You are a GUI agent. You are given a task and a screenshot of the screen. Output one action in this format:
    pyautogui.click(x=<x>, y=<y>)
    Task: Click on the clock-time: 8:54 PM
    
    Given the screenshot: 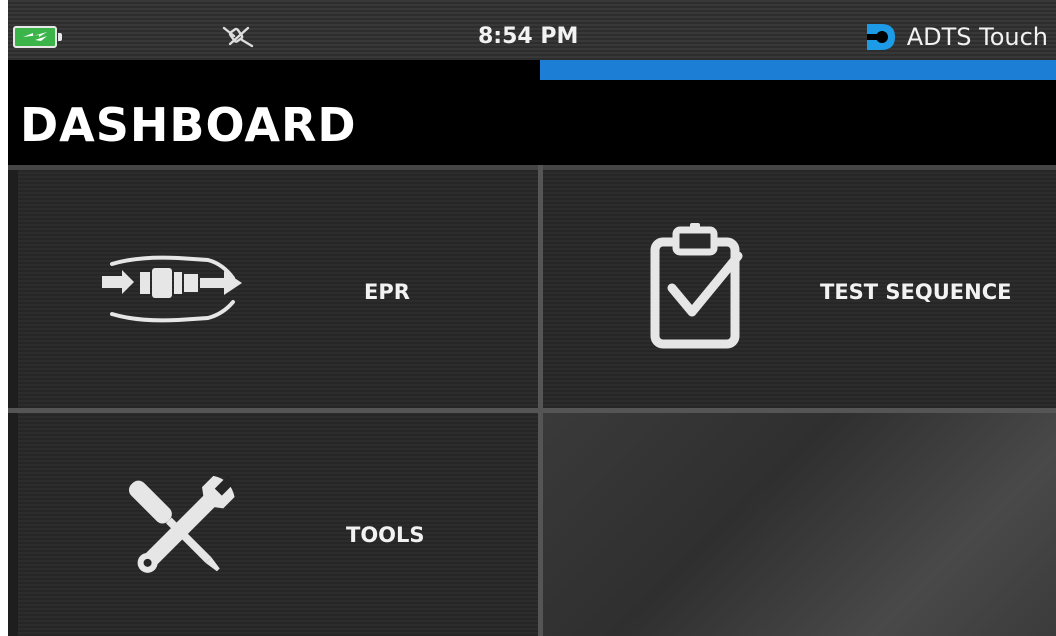 What is the action you would take?
    pyautogui.click(x=528, y=36)
    